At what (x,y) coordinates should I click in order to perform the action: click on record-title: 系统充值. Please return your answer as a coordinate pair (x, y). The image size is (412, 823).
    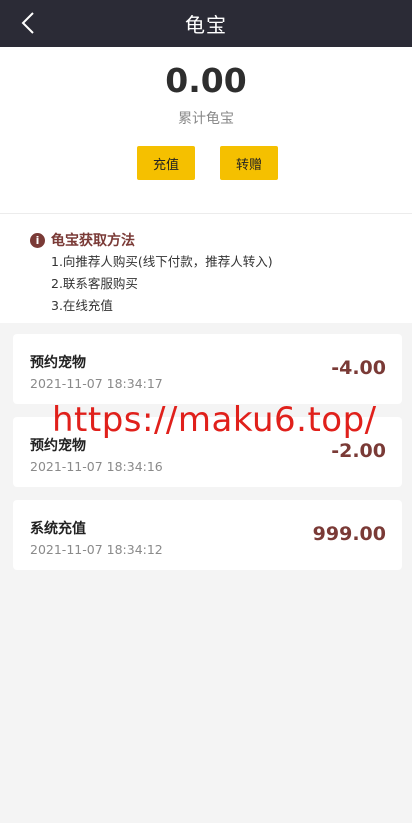
    Looking at the image, I should click on (58, 529).